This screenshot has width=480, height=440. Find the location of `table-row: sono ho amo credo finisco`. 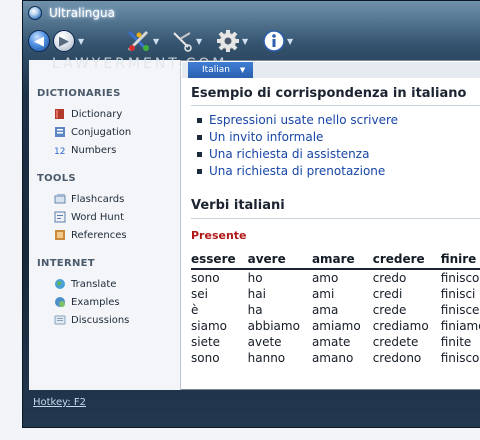

table-row: sono ho amo credo finisco is located at coordinates (335, 277).